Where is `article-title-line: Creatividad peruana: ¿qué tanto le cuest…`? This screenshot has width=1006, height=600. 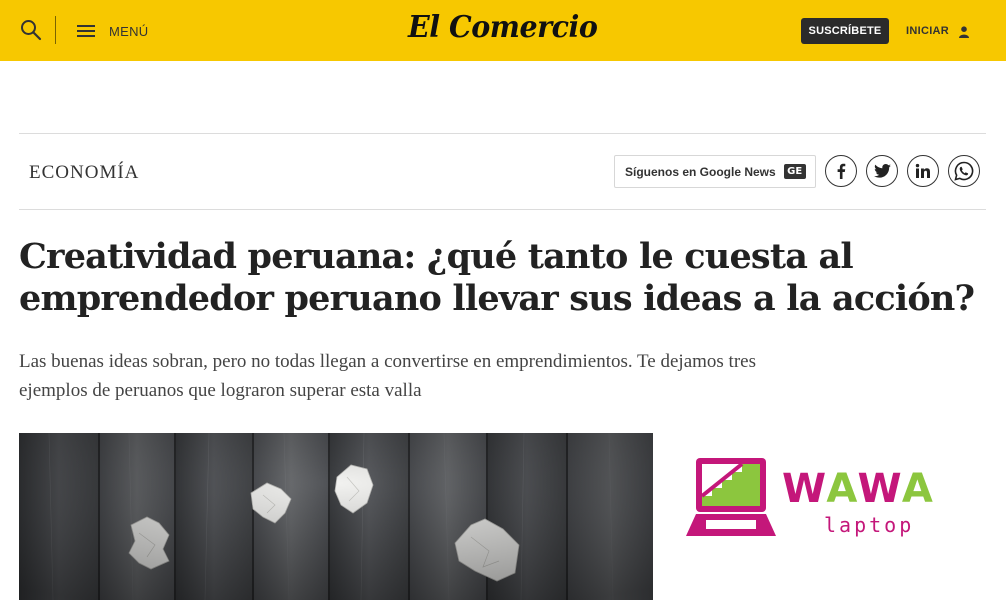 article-title-line: Creatividad peruana: ¿qué tanto le cuest… is located at coordinates (436, 256).